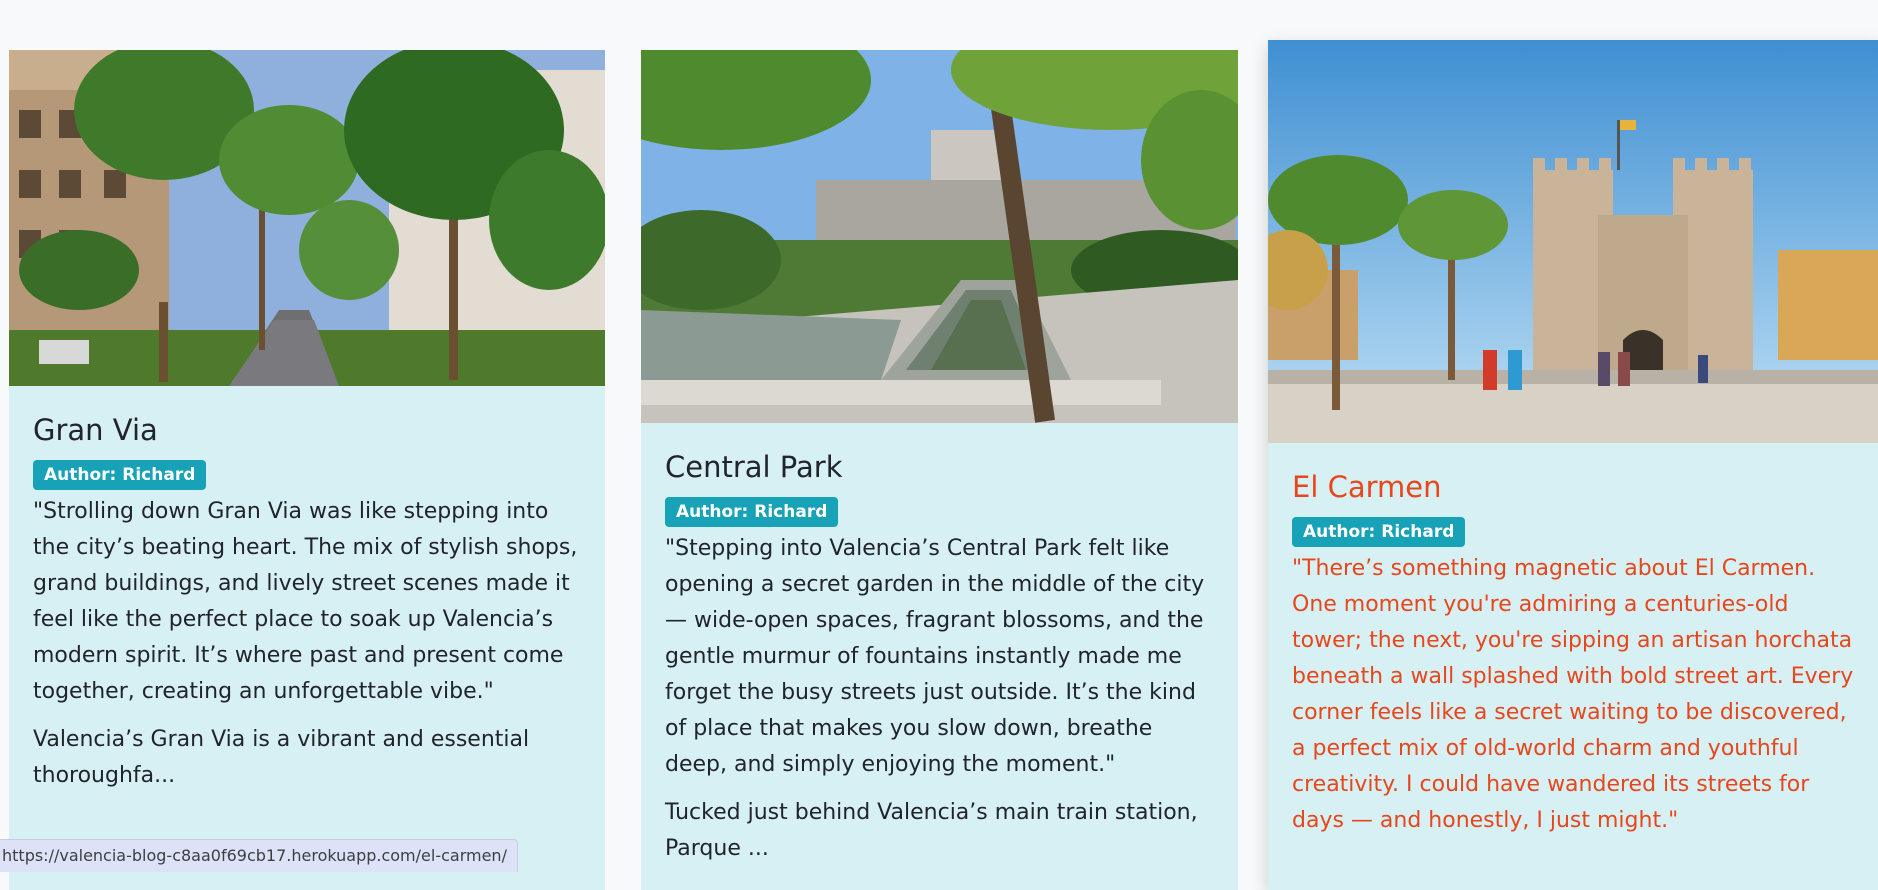 The width and height of the screenshot is (1878, 890). Describe the element at coordinates (307, 417) in the screenshot. I see `post-title: Gran Via` at that location.